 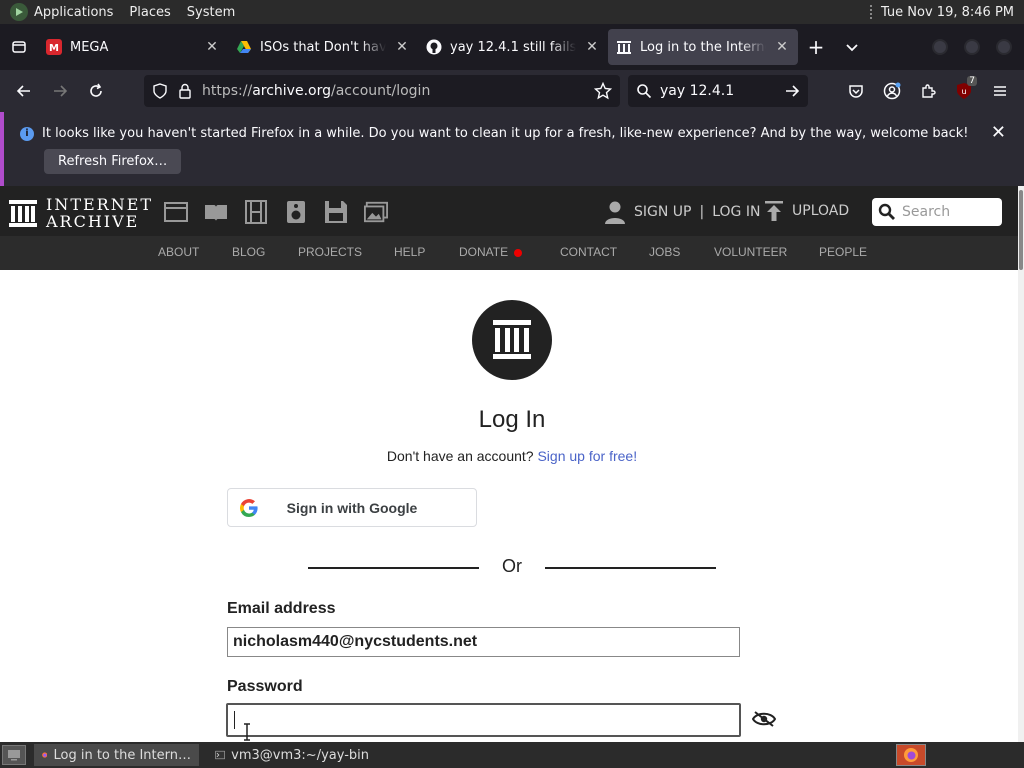 What do you see at coordinates (133, 47) in the screenshot?
I see `tab-mega: M MEGA ✕` at bounding box center [133, 47].